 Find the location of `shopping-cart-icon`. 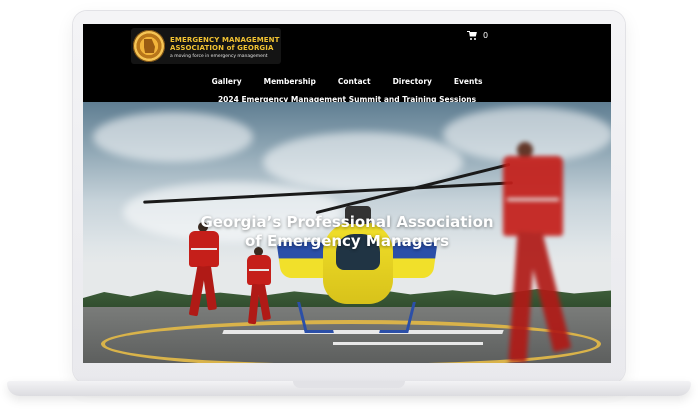

shopping-cart-icon is located at coordinates (472, 35).